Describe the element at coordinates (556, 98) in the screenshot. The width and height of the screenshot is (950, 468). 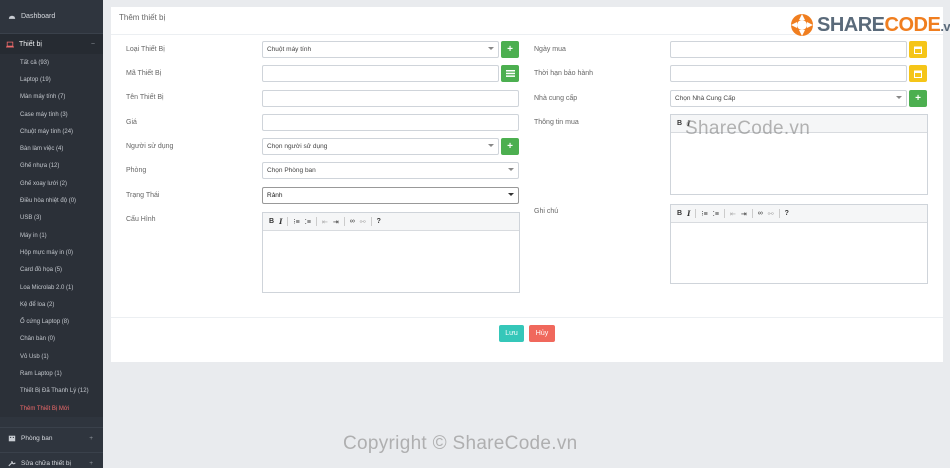
I see `ncc-label: Nhà cung cấp` at that location.